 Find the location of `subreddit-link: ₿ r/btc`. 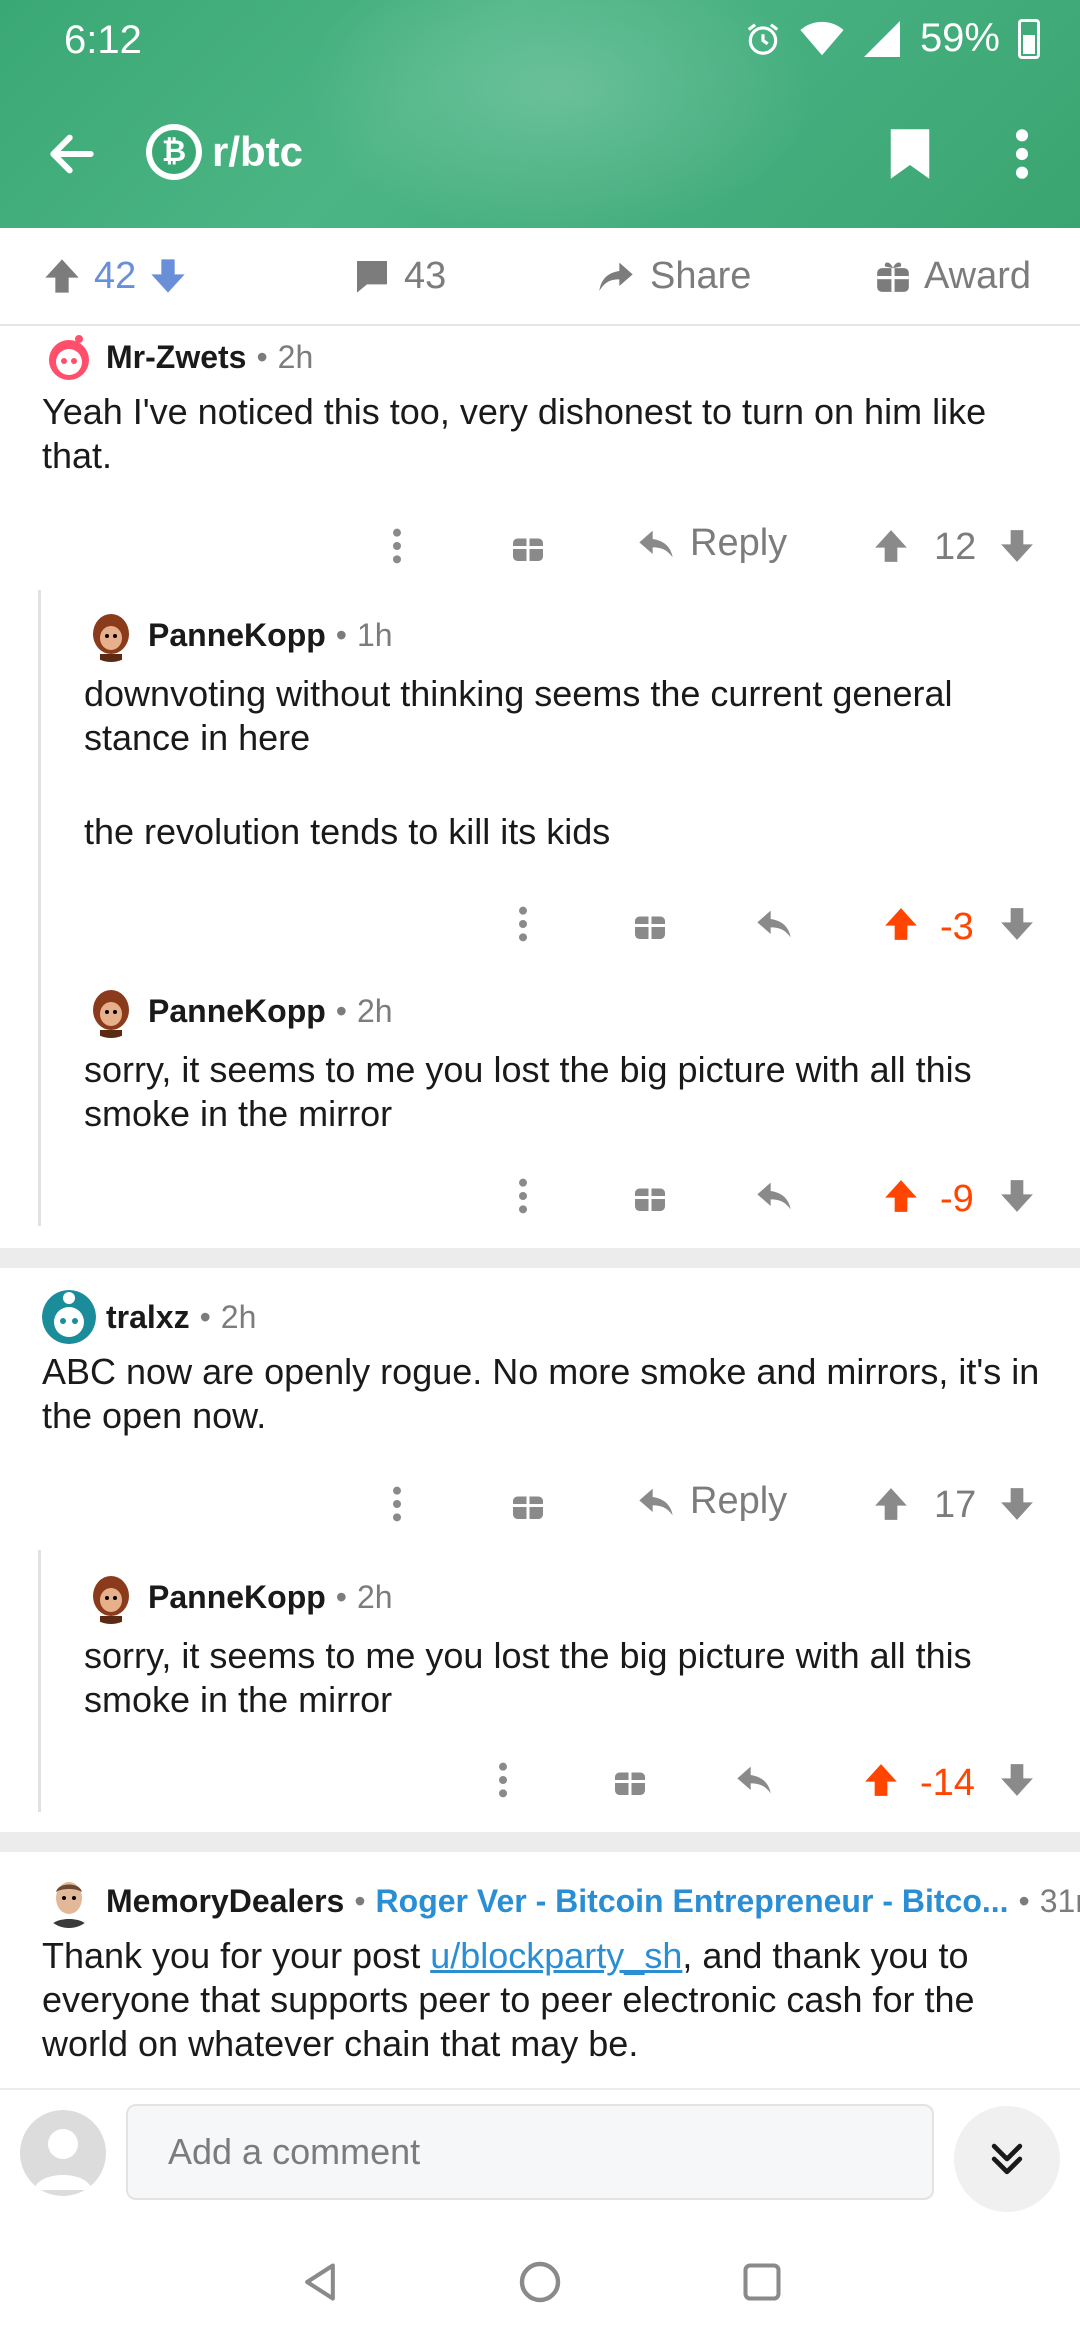

subreddit-link: ₿ r/btc is located at coordinates (224, 152).